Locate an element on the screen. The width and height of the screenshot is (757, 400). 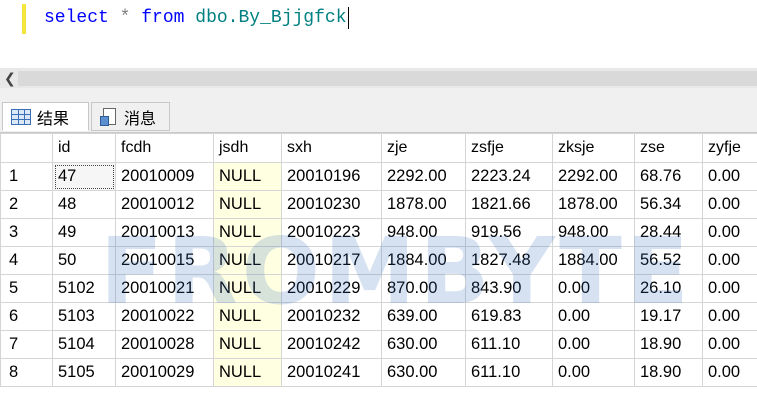
column-header: zje is located at coordinates (423, 148).